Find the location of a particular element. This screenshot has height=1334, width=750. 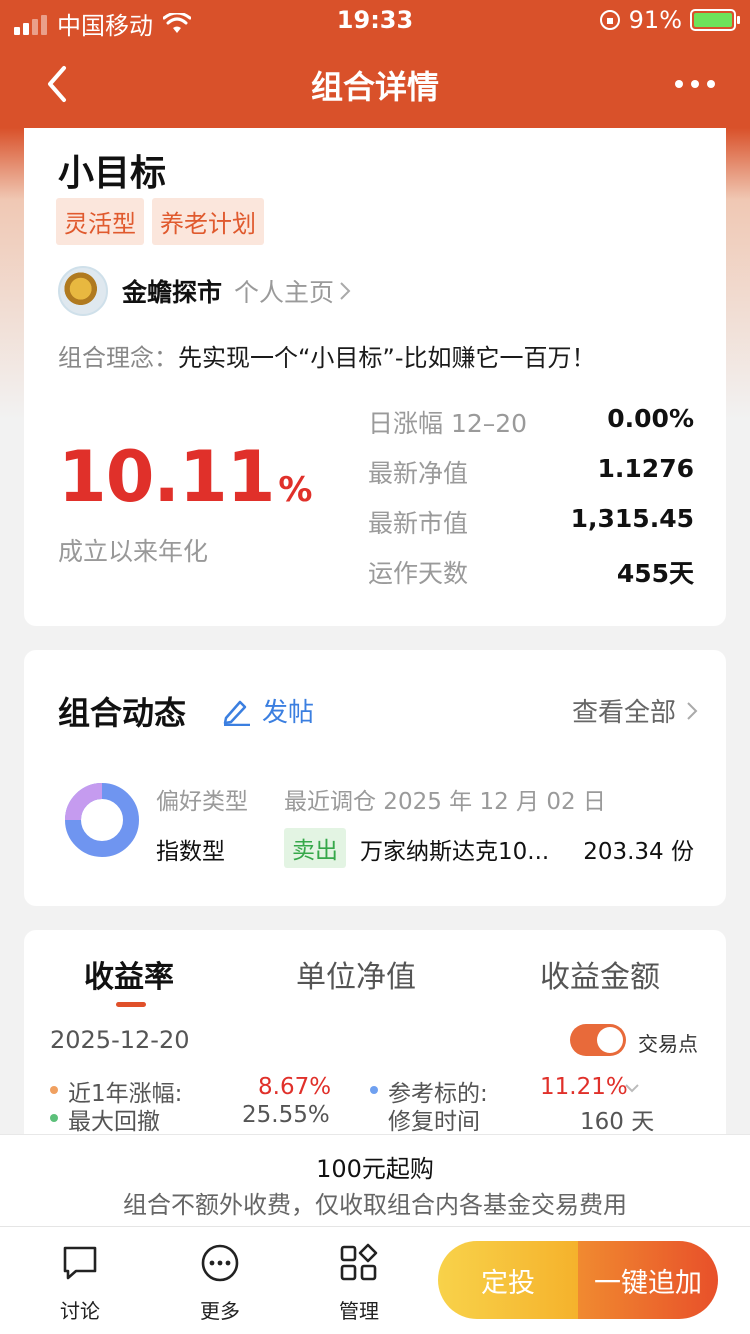

portfolio-tags: 灵活型 养老计划 is located at coordinates (160, 221).